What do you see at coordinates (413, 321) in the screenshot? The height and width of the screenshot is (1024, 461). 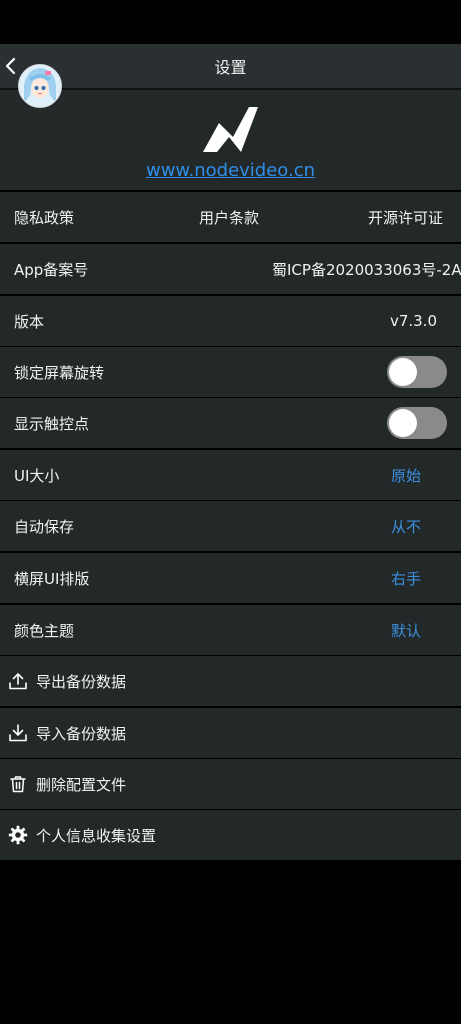 I see `version-value: v7.3.0` at bounding box center [413, 321].